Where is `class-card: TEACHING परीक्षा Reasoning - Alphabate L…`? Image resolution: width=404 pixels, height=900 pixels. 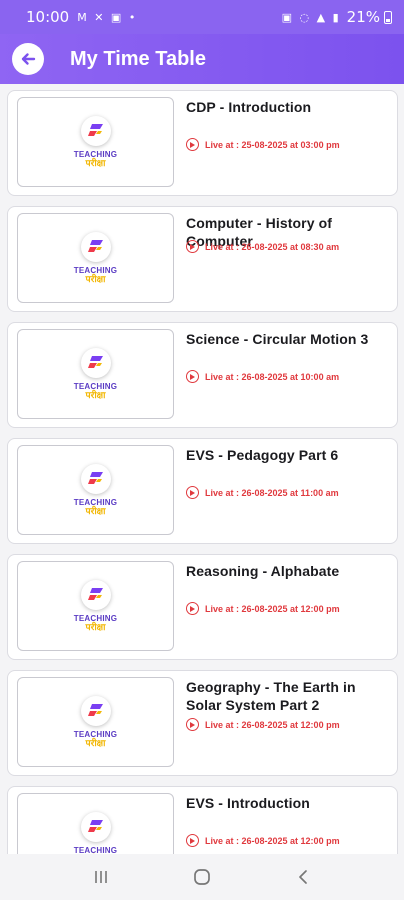
class-card: TEACHING परीक्षा Reasoning - Alphabate L… is located at coordinates (202, 607).